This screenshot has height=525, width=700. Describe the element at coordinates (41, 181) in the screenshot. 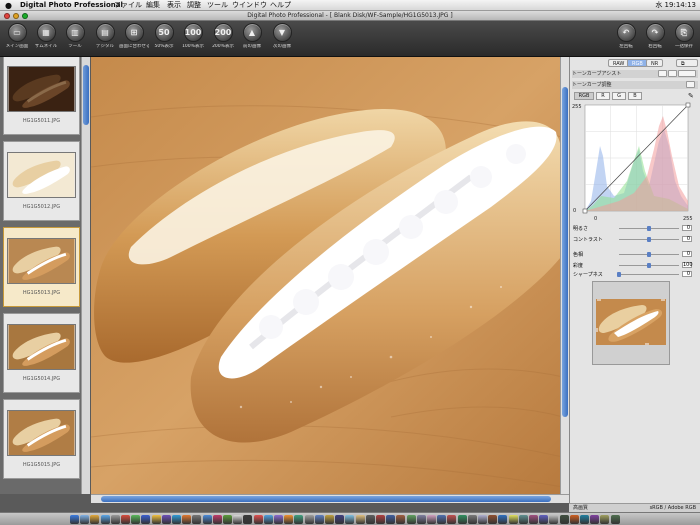

I see `thumbnail-item: HG1G5012.JPG` at that location.